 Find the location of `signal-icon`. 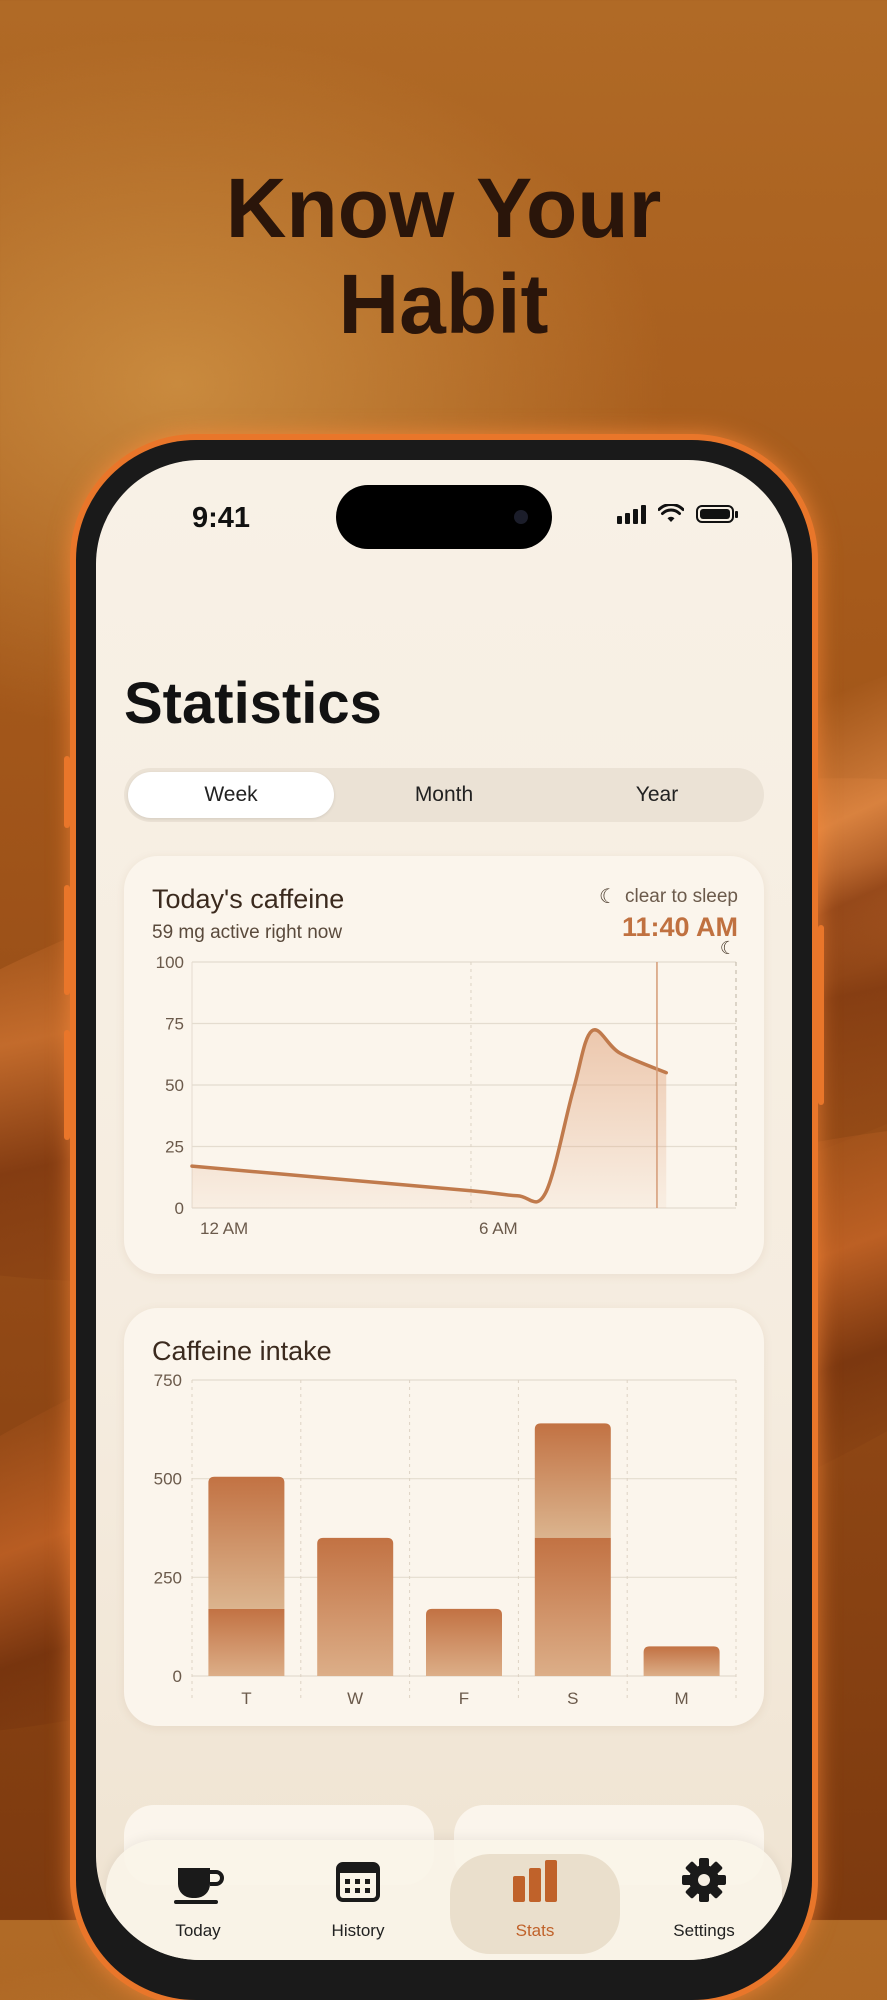

signal-icon is located at coordinates (631, 514).